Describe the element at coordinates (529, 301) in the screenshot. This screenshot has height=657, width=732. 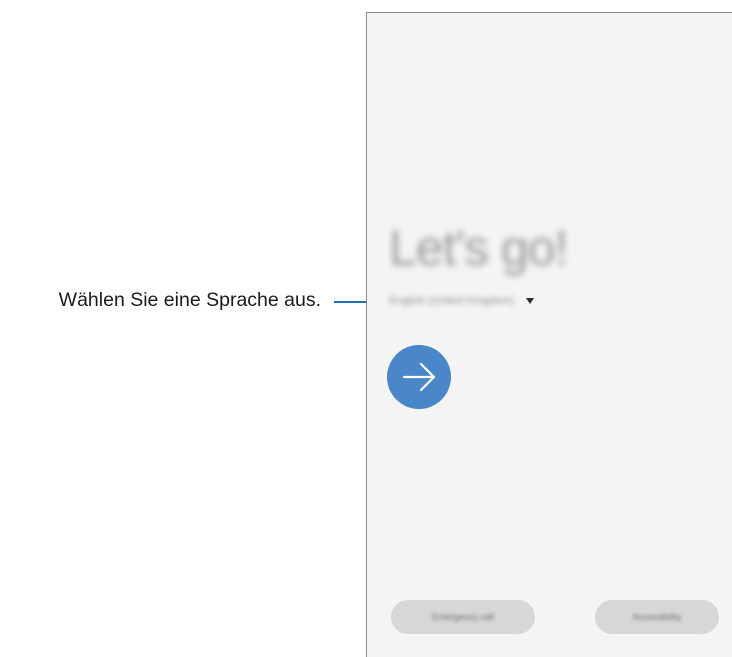
I see `dropdown-triangle-icon` at that location.